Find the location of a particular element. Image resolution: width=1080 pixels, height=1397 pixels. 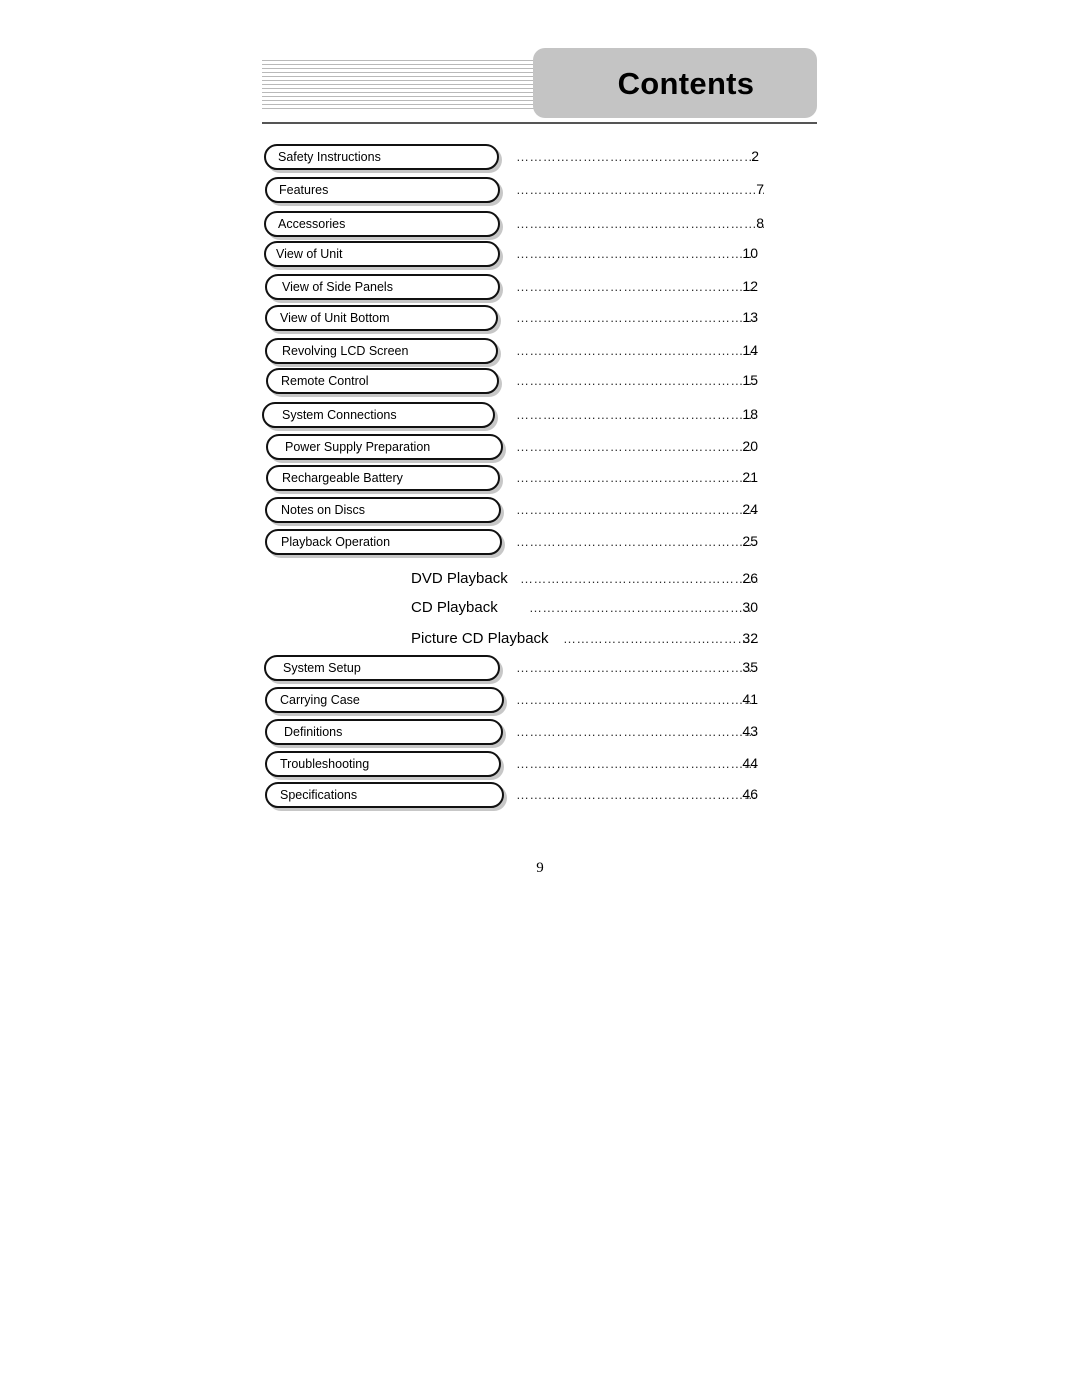

toc-entry-page-number: 12 is located at coordinates (750, 286).